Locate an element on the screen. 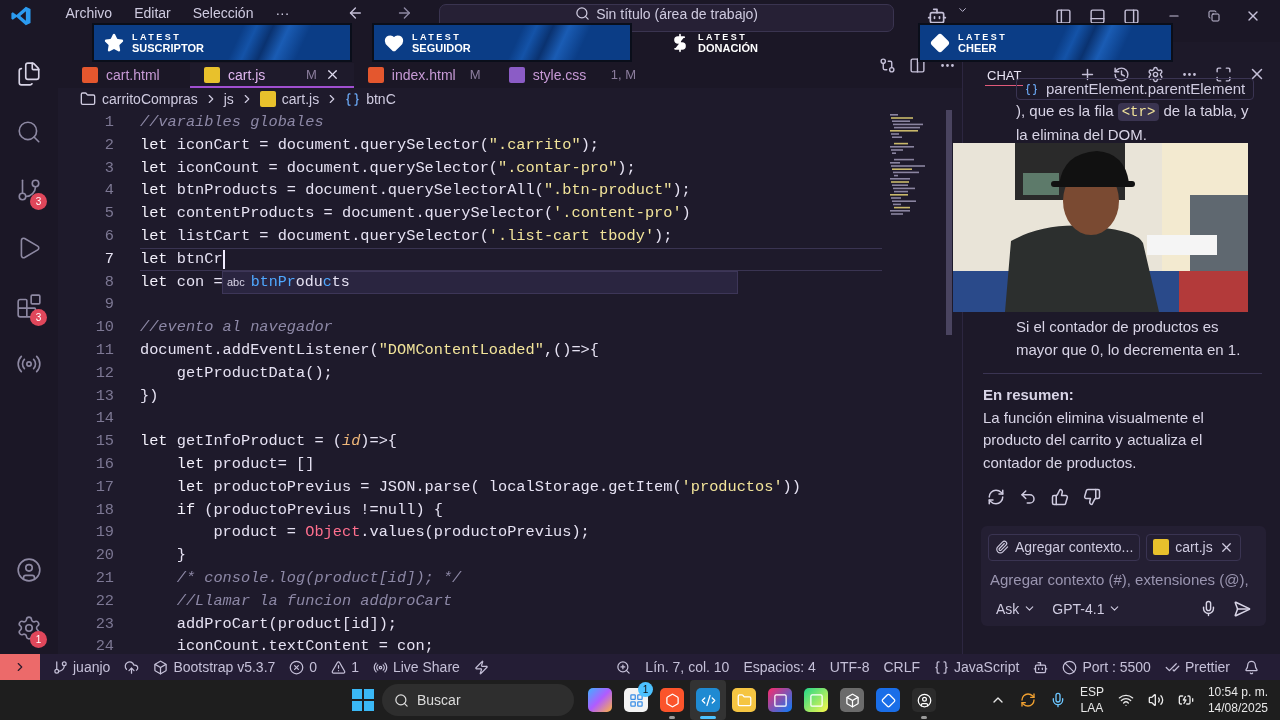 The image size is (1280, 720). donation-label: LATEST DONACIÓN is located at coordinates (728, 43).